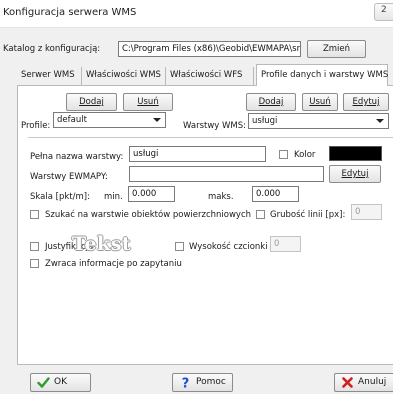  Describe the element at coordinates (372, 382) in the screenshot. I see `cancel-button-label: Anuluj` at that location.